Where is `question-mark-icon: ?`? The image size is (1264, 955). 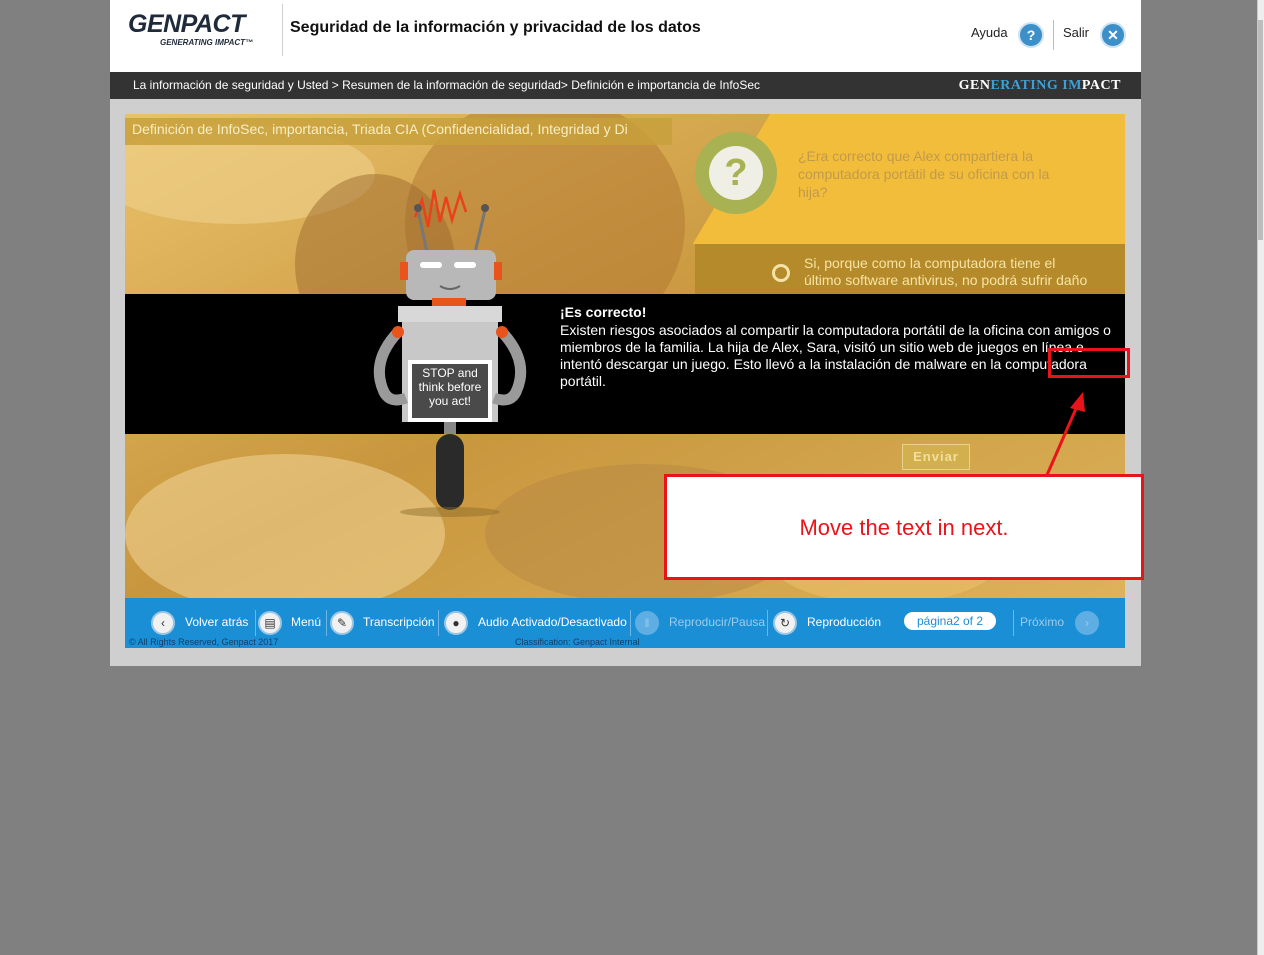 question-mark-icon: ? is located at coordinates (736, 173).